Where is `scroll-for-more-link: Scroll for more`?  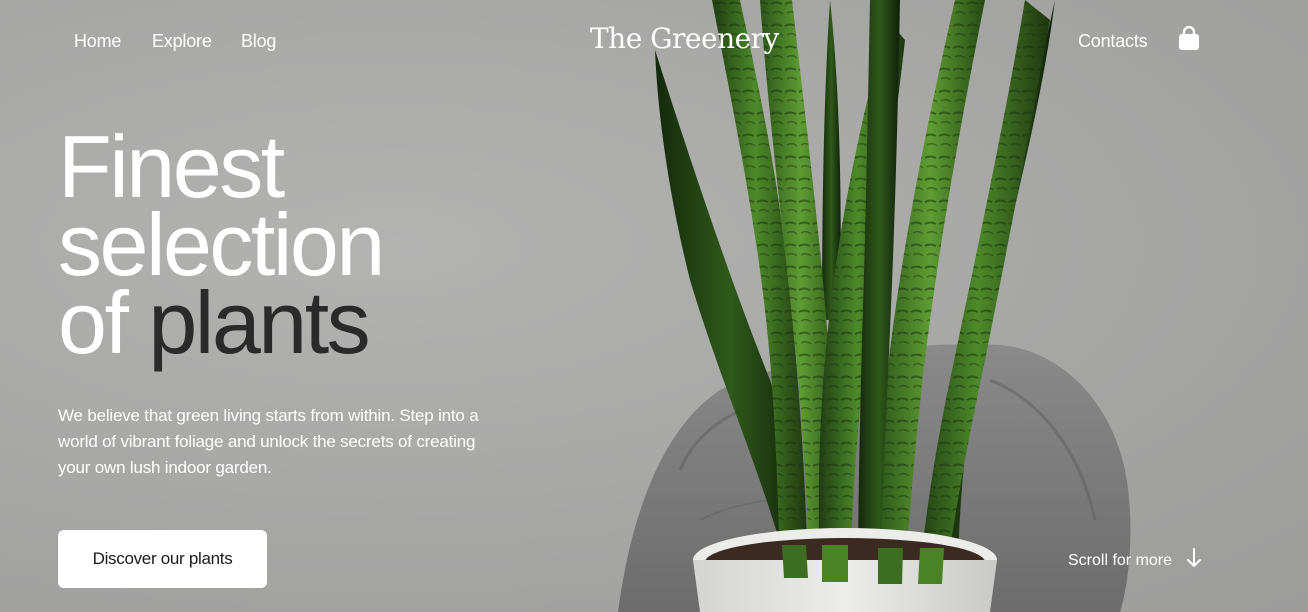
scroll-for-more-link: Scroll for more is located at coordinates (1135, 560).